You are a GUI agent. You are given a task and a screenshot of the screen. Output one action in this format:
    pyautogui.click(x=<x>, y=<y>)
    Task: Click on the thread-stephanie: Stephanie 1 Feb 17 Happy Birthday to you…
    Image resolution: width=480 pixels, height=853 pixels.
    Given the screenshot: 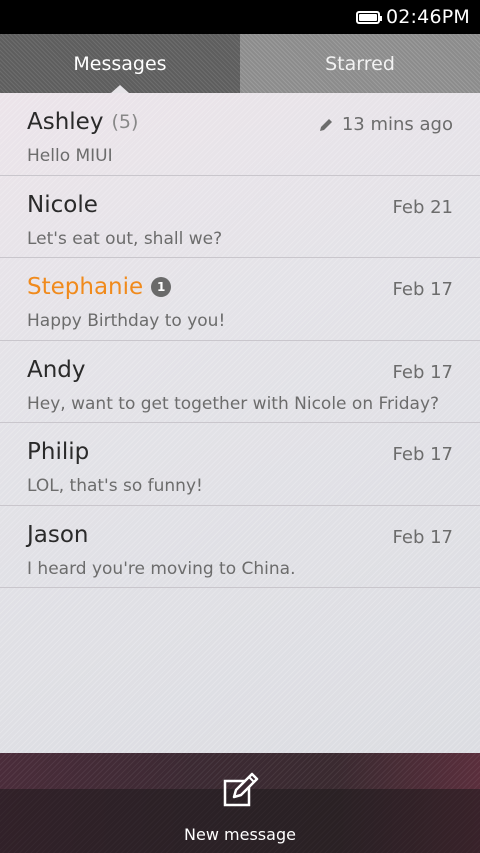 What is the action you would take?
    pyautogui.click(x=240, y=299)
    